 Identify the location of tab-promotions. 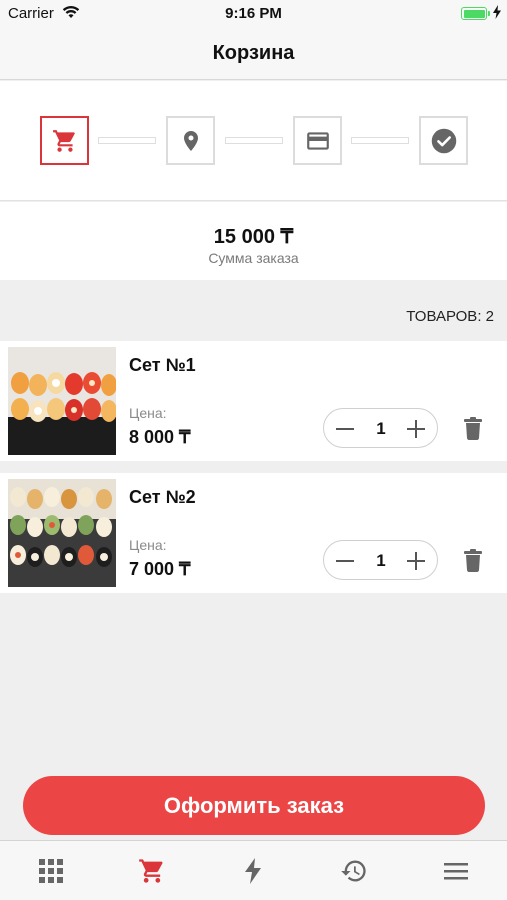
(252, 870).